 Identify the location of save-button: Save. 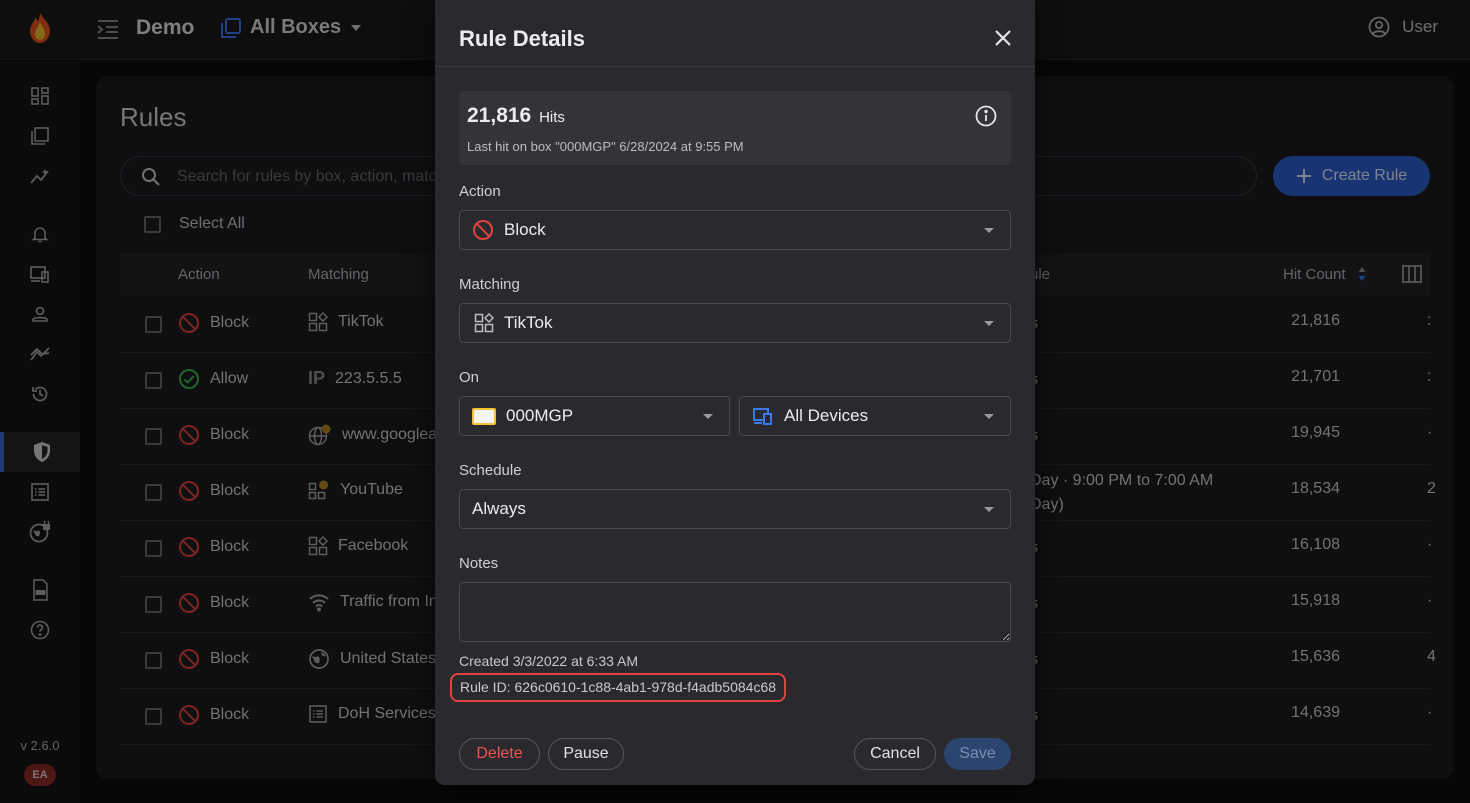
(977, 754).